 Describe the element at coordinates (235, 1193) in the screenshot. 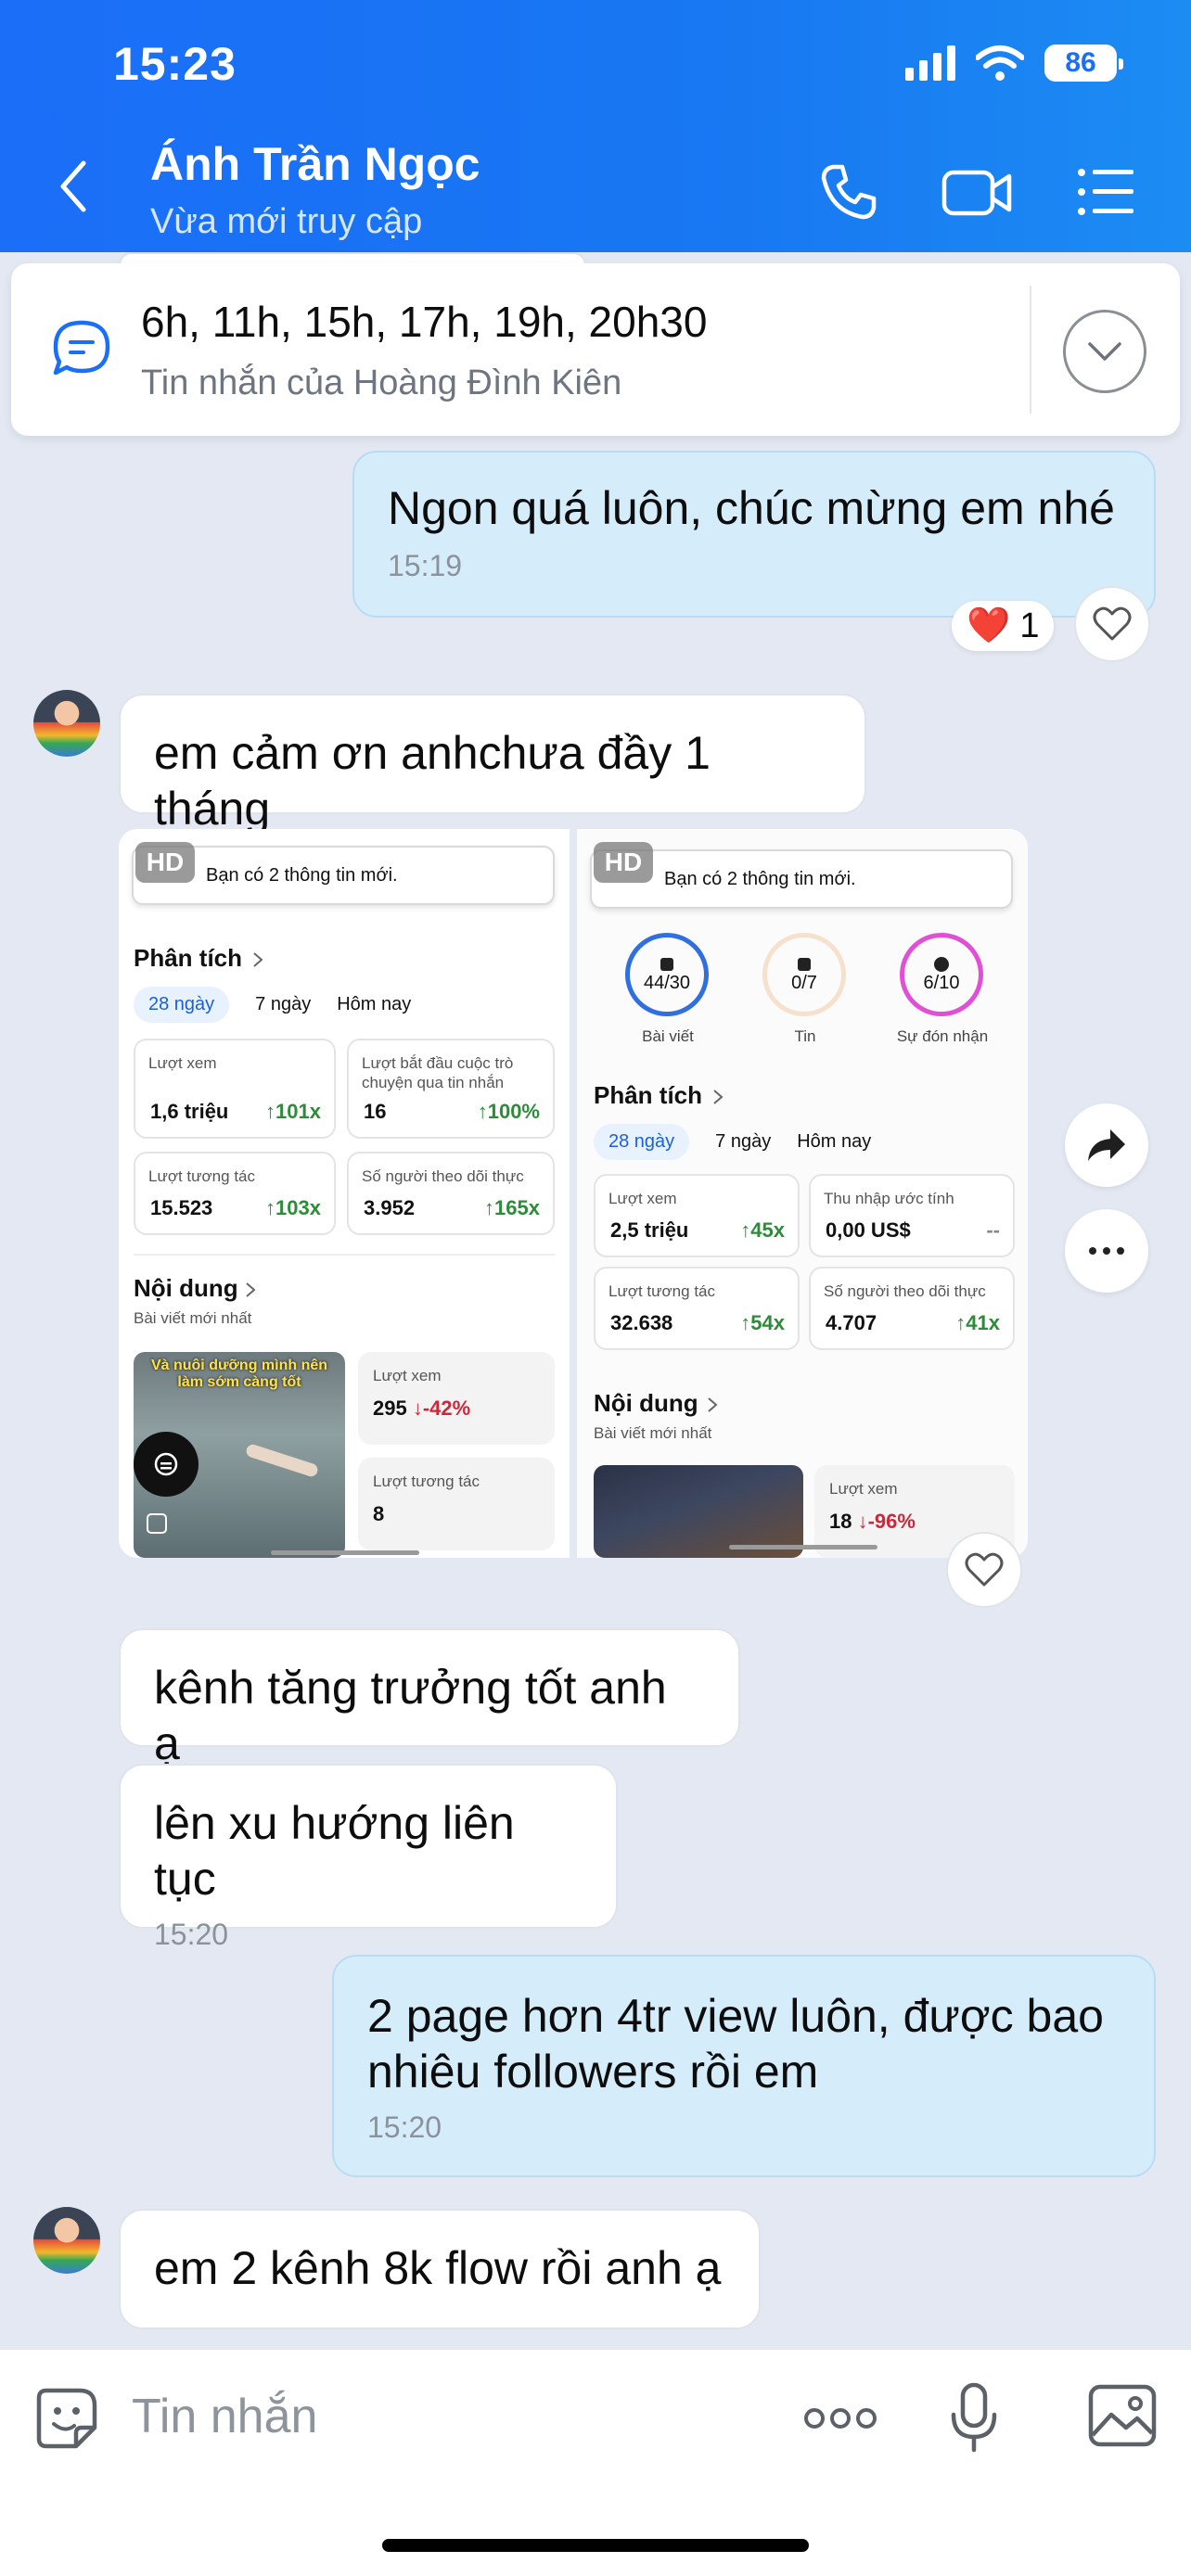

I see `stat-card: Lượt tương tác 15.523 ↑103x` at that location.